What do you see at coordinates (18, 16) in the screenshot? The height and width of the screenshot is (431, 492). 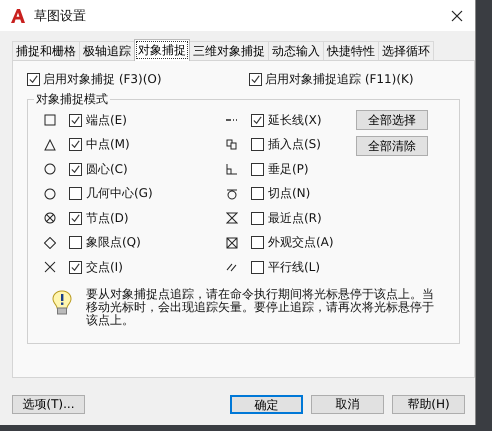 I see `app-logo-icon` at bounding box center [18, 16].